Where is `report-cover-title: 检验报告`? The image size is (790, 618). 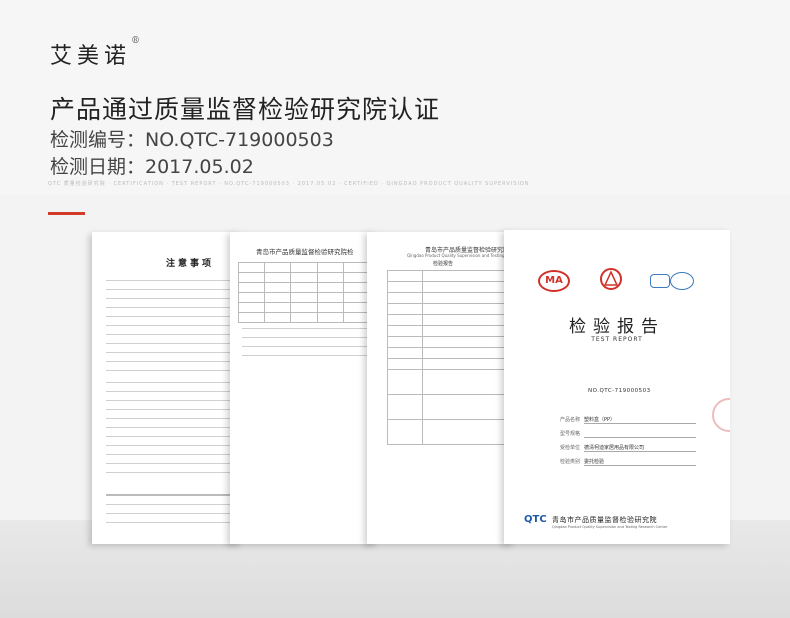 report-cover-title: 检验报告 is located at coordinates (617, 327).